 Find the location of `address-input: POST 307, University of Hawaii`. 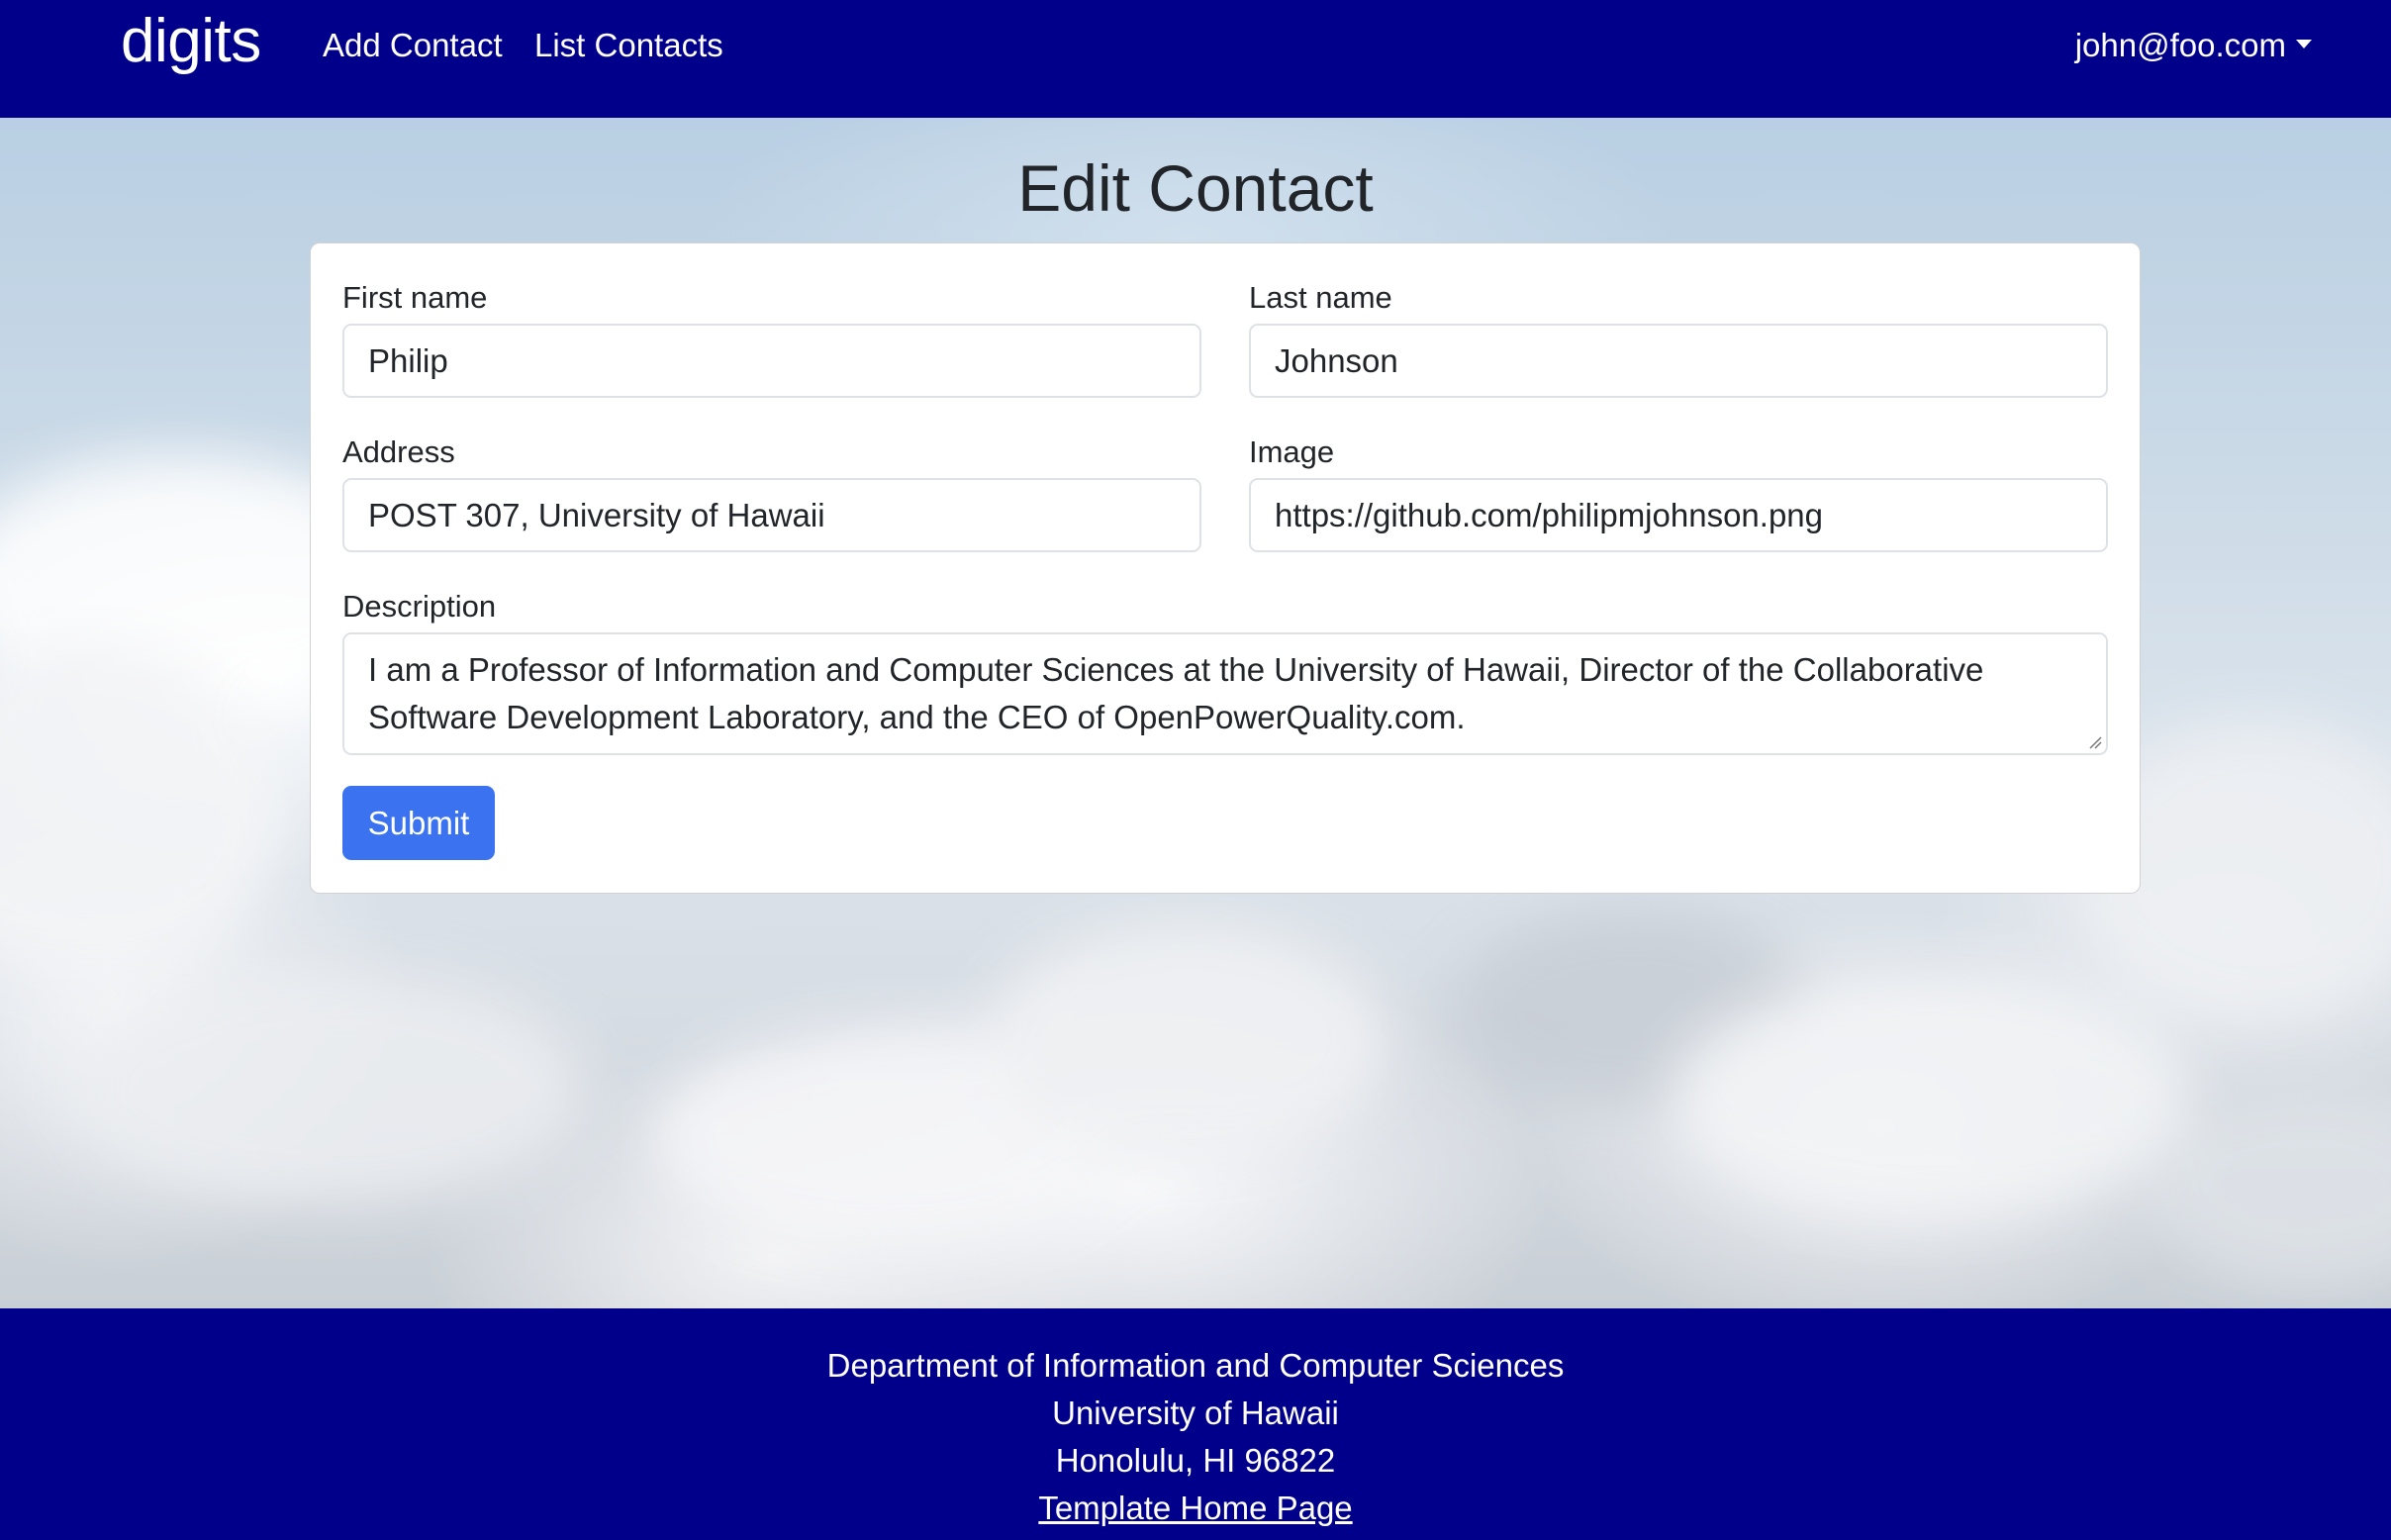

address-input: POST 307, University of Hawaii is located at coordinates (771, 515).